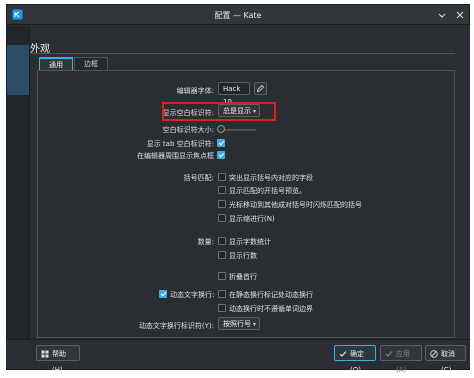  Describe the element at coordinates (242, 53) in the screenshot. I see `section-divider` at that location.